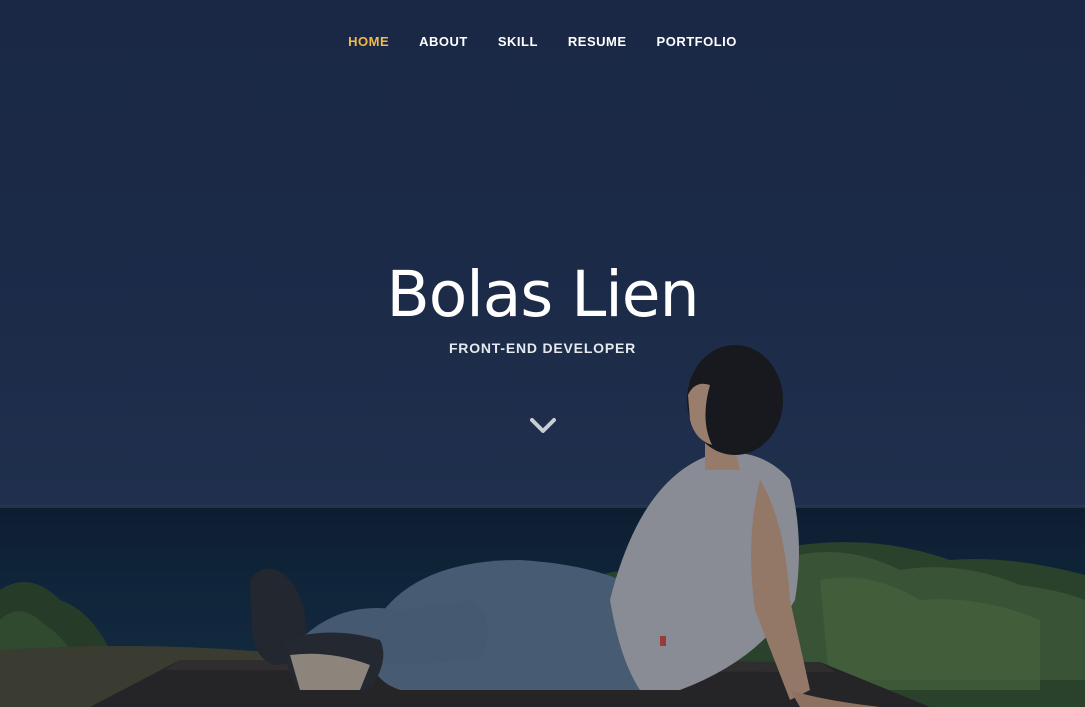 This screenshot has height=707, width=1085. I want to click on nav-home: HOME, so click(368, 41).